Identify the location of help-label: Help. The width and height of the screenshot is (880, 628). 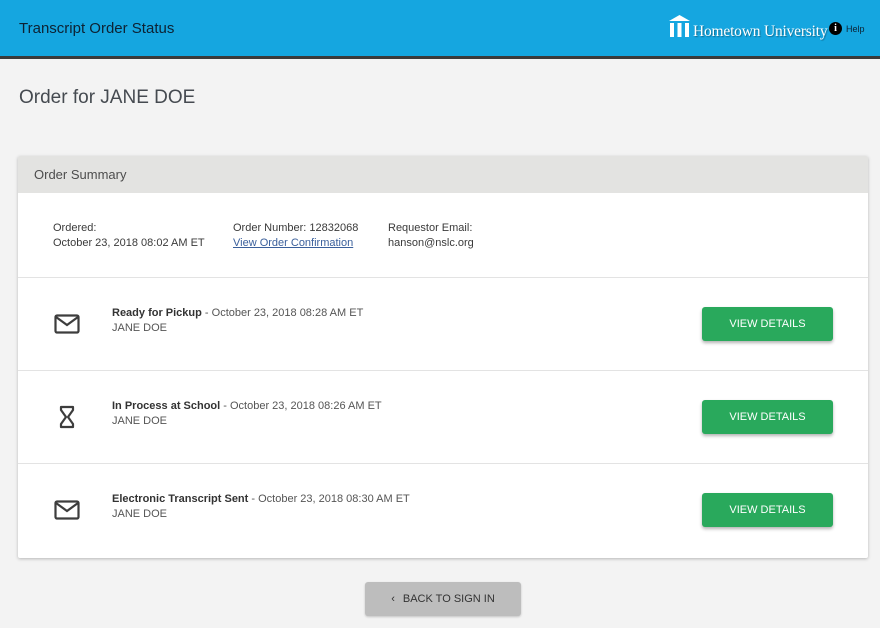
(855, 28).